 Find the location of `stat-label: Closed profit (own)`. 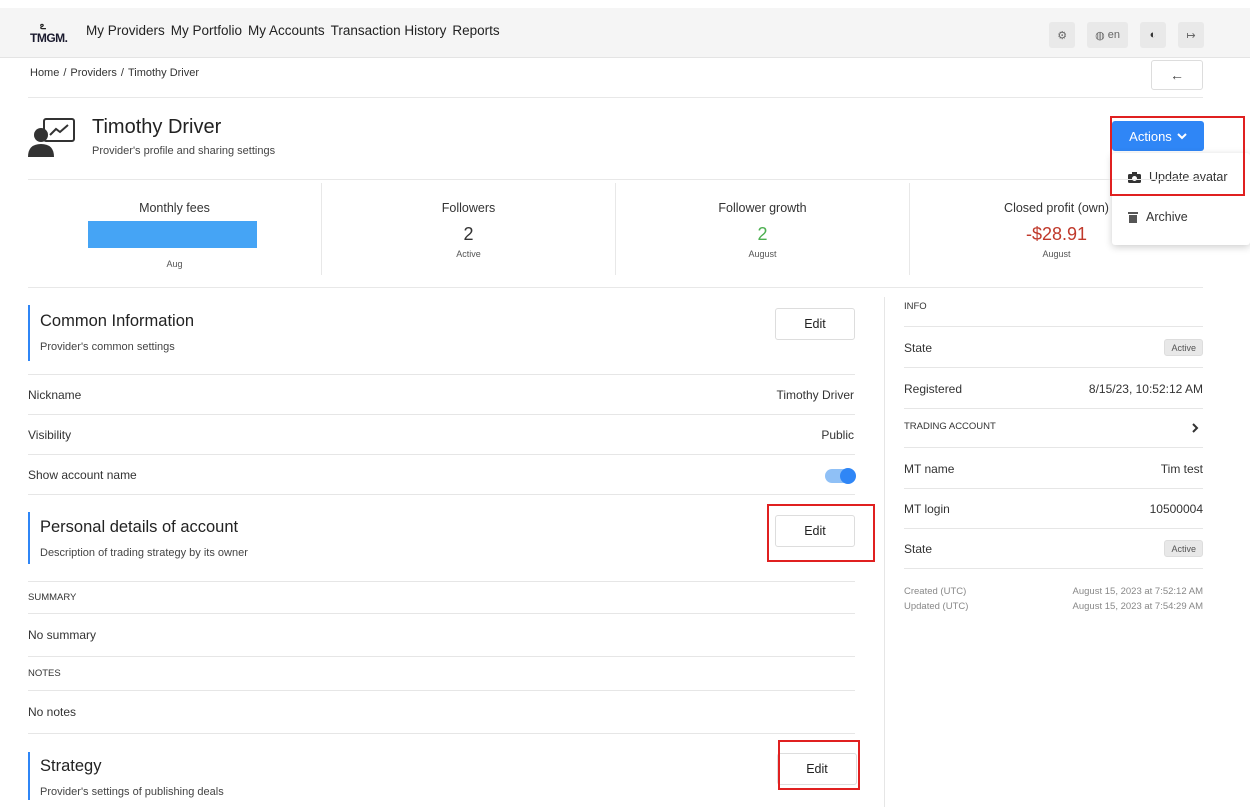

stat-label: Closed profit (own) is located at coordinates (1056, 208).